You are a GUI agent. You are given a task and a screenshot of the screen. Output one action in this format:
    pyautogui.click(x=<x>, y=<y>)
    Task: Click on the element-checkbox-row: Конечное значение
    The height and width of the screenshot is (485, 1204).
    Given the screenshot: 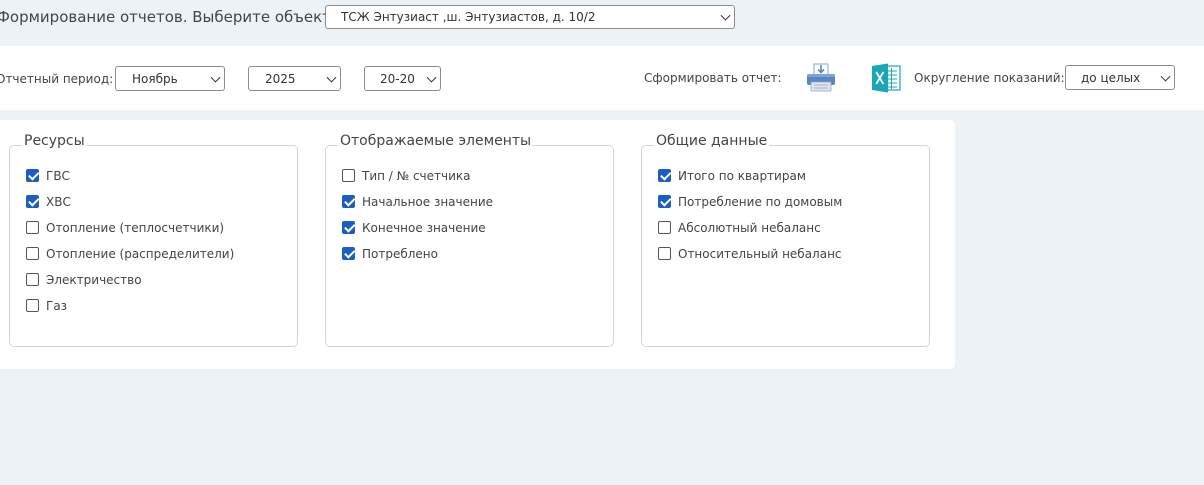 What is the action you would take?
    pyautogui.click(x=414, y=227)
    